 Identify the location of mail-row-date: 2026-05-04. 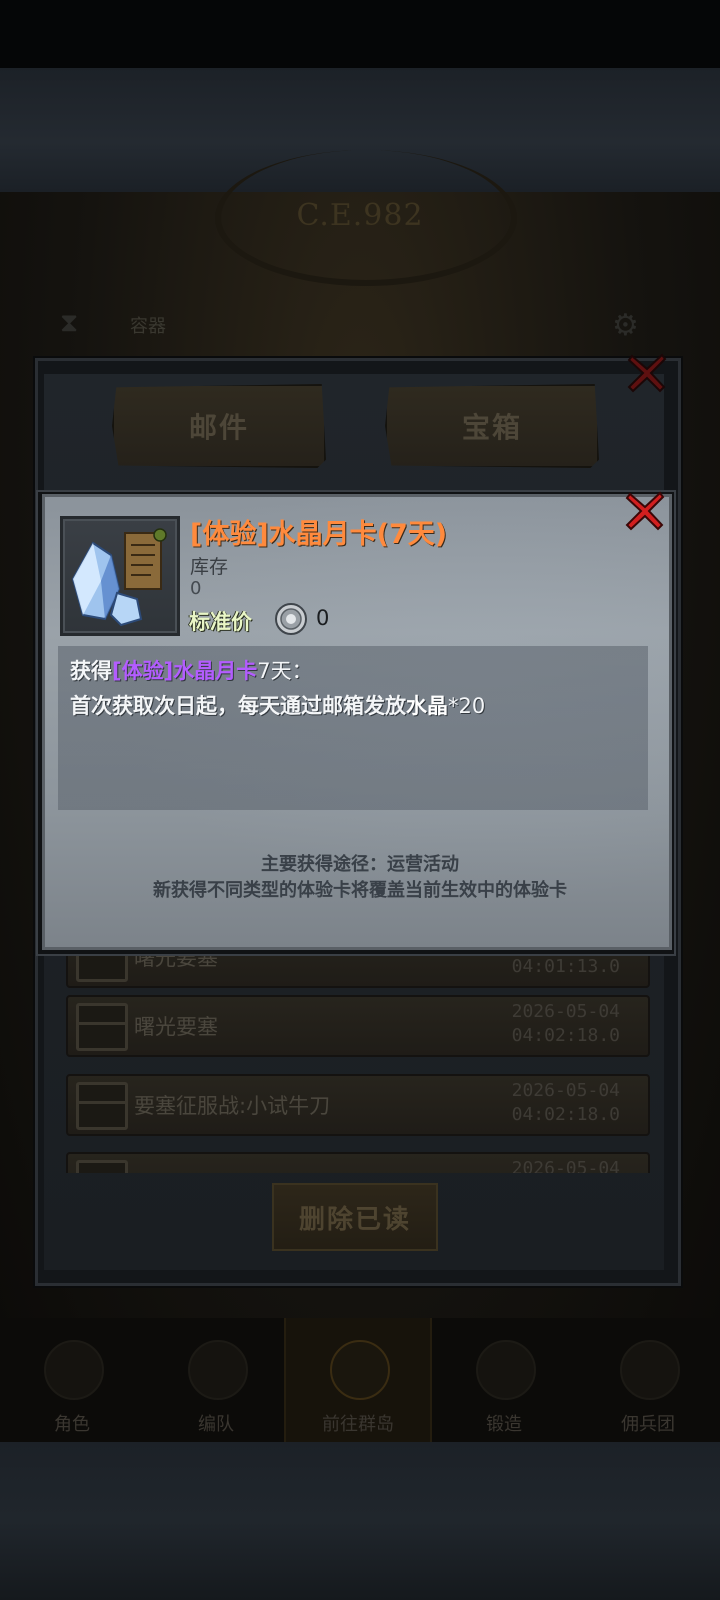
(566, 1165).